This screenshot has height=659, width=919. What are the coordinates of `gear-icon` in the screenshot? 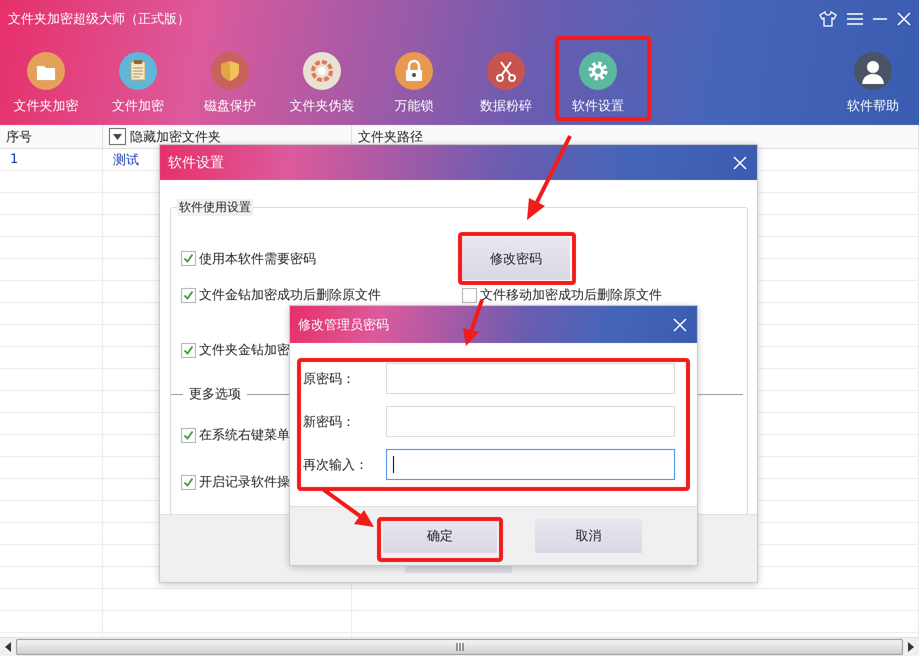 It's located at (598, 71).